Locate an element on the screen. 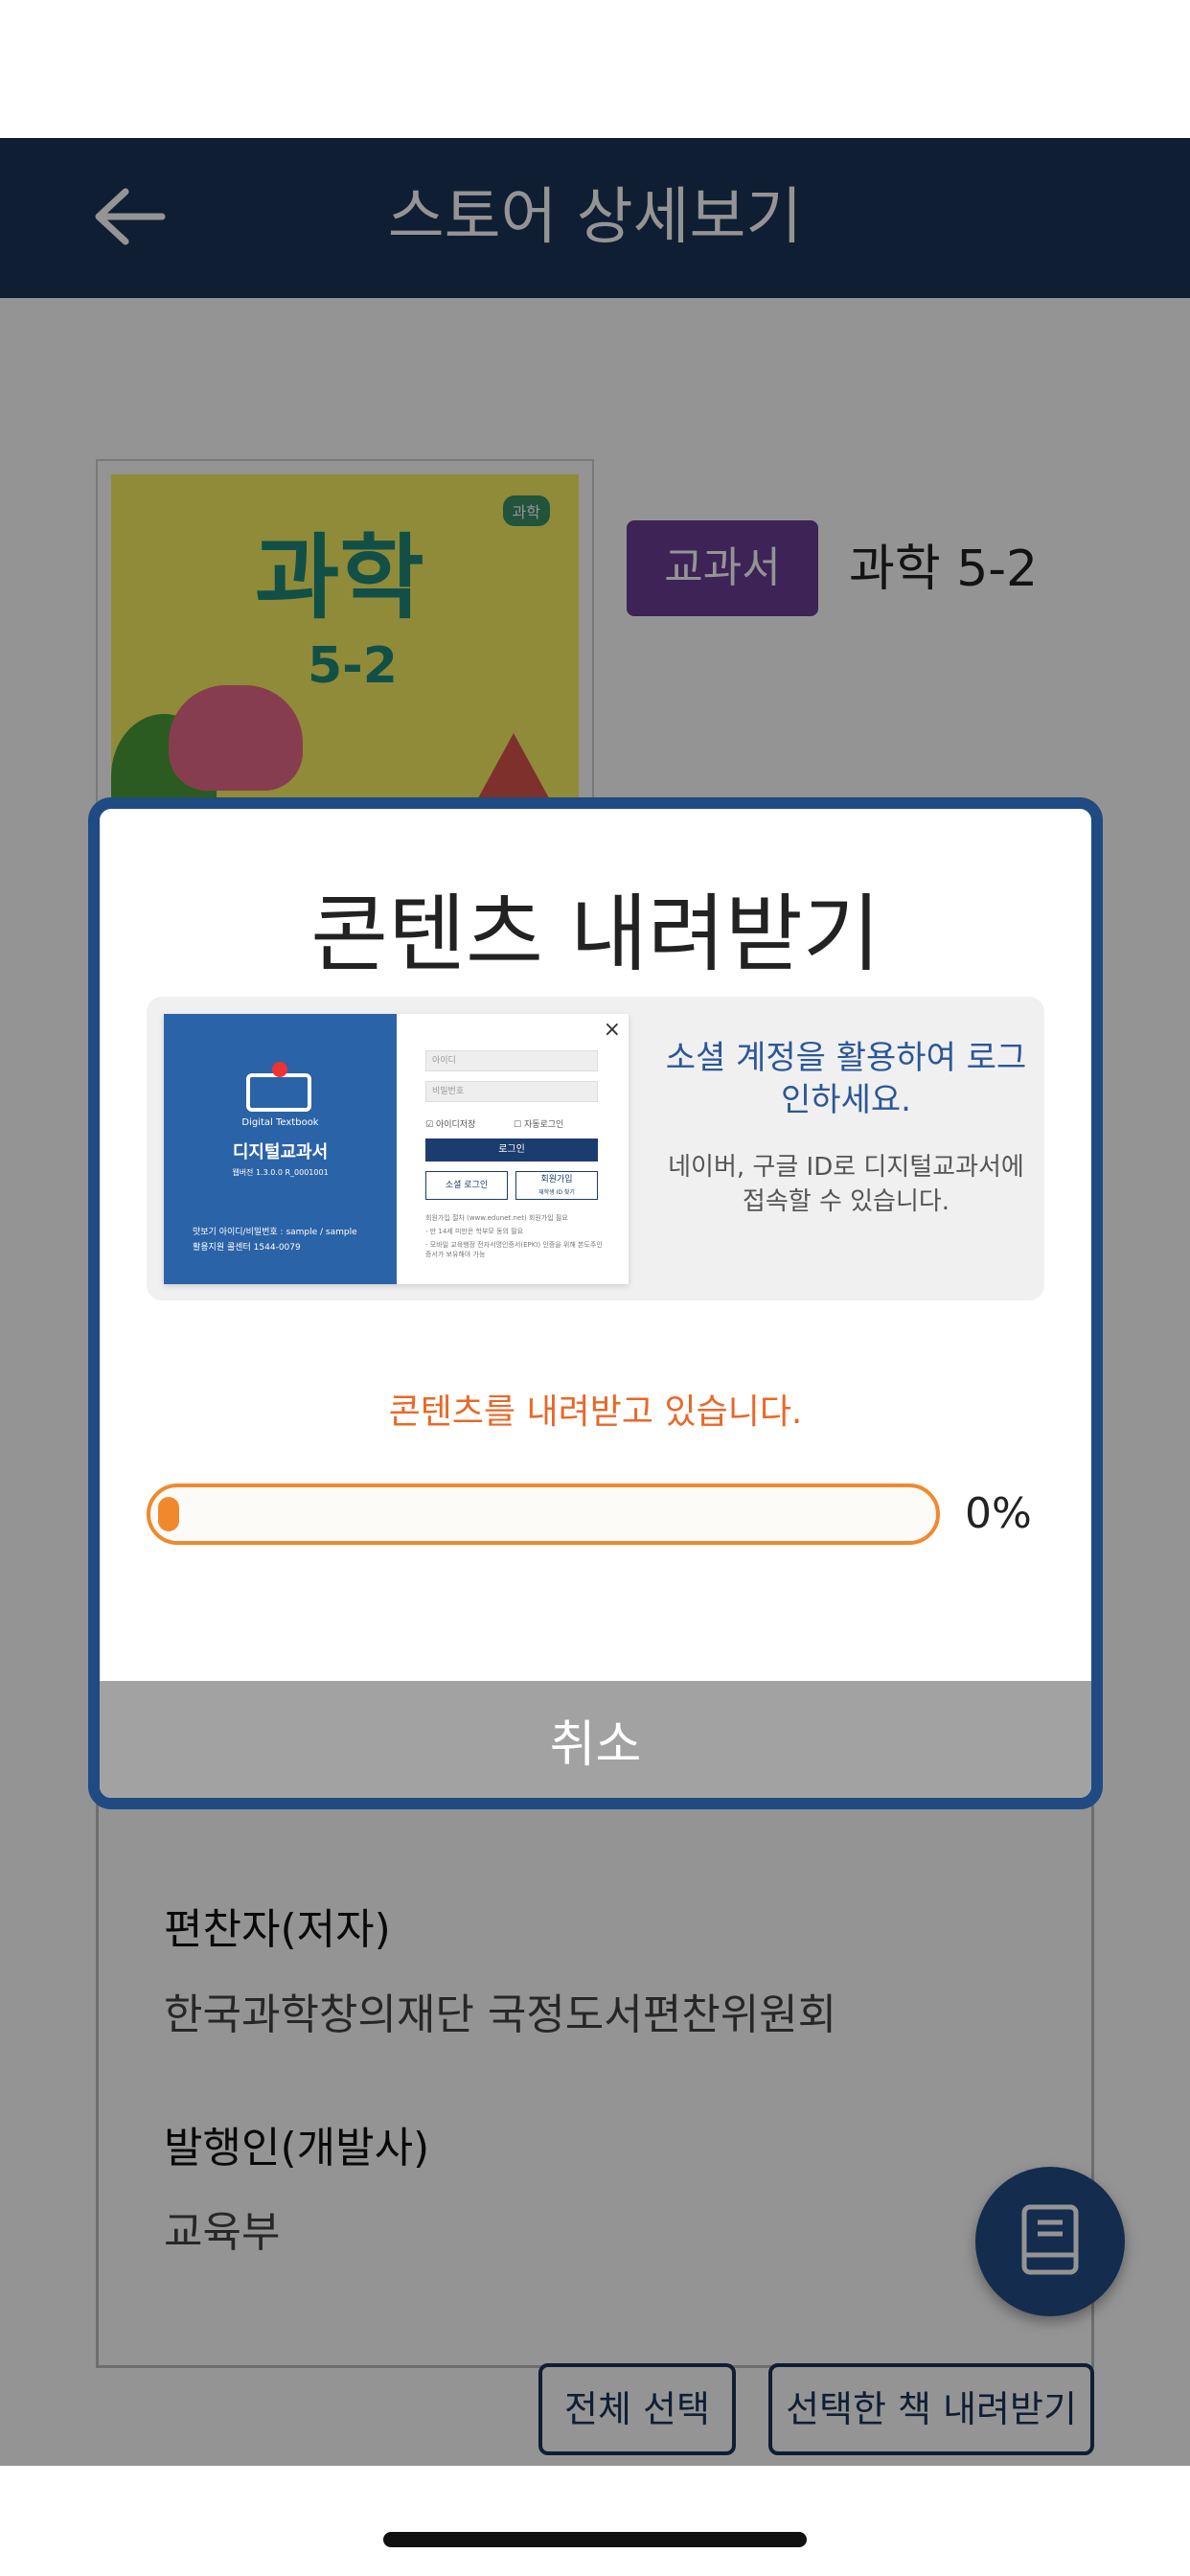  auto-login-check: ☐ 자동로그인 is located at coordinates (539, 1125).